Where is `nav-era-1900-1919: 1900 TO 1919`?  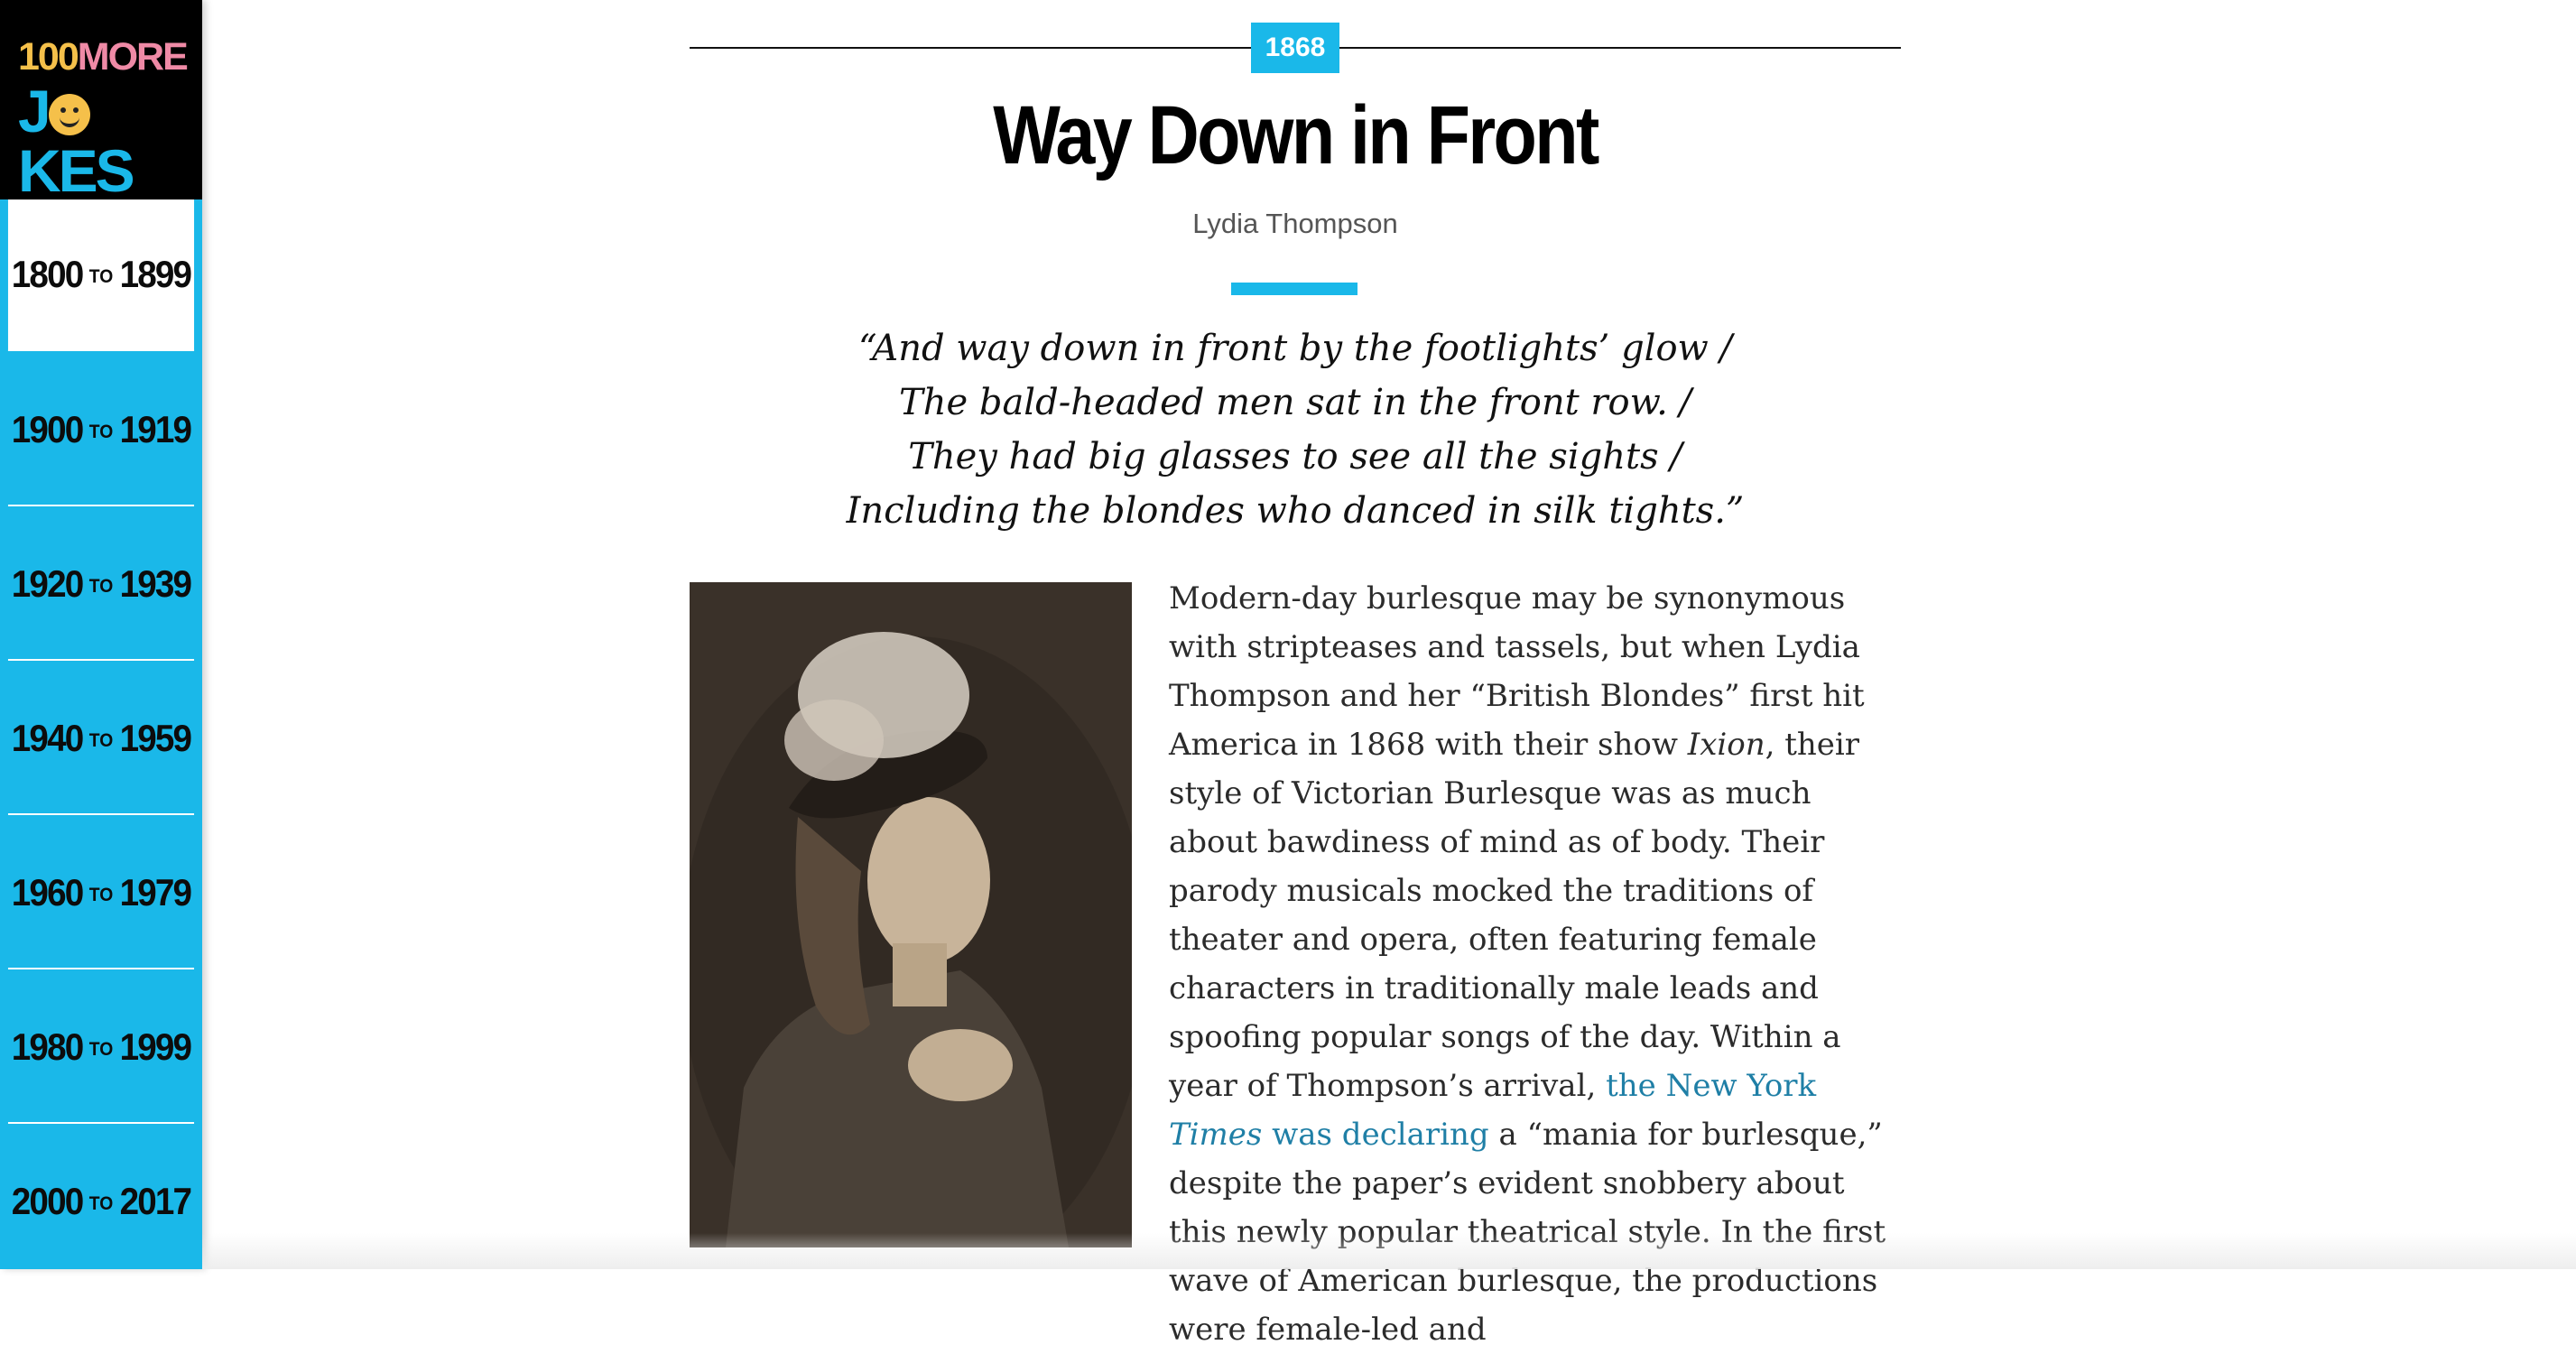
nav-era-1900-1919: 1900 TO 1919 is located at coordinates (101, 430).